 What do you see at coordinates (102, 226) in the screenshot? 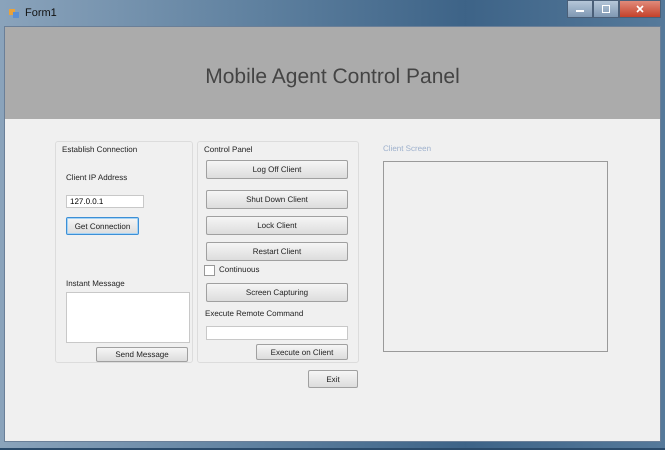
I see `connect-button: Get Connection` at bounding box center [102, 226].